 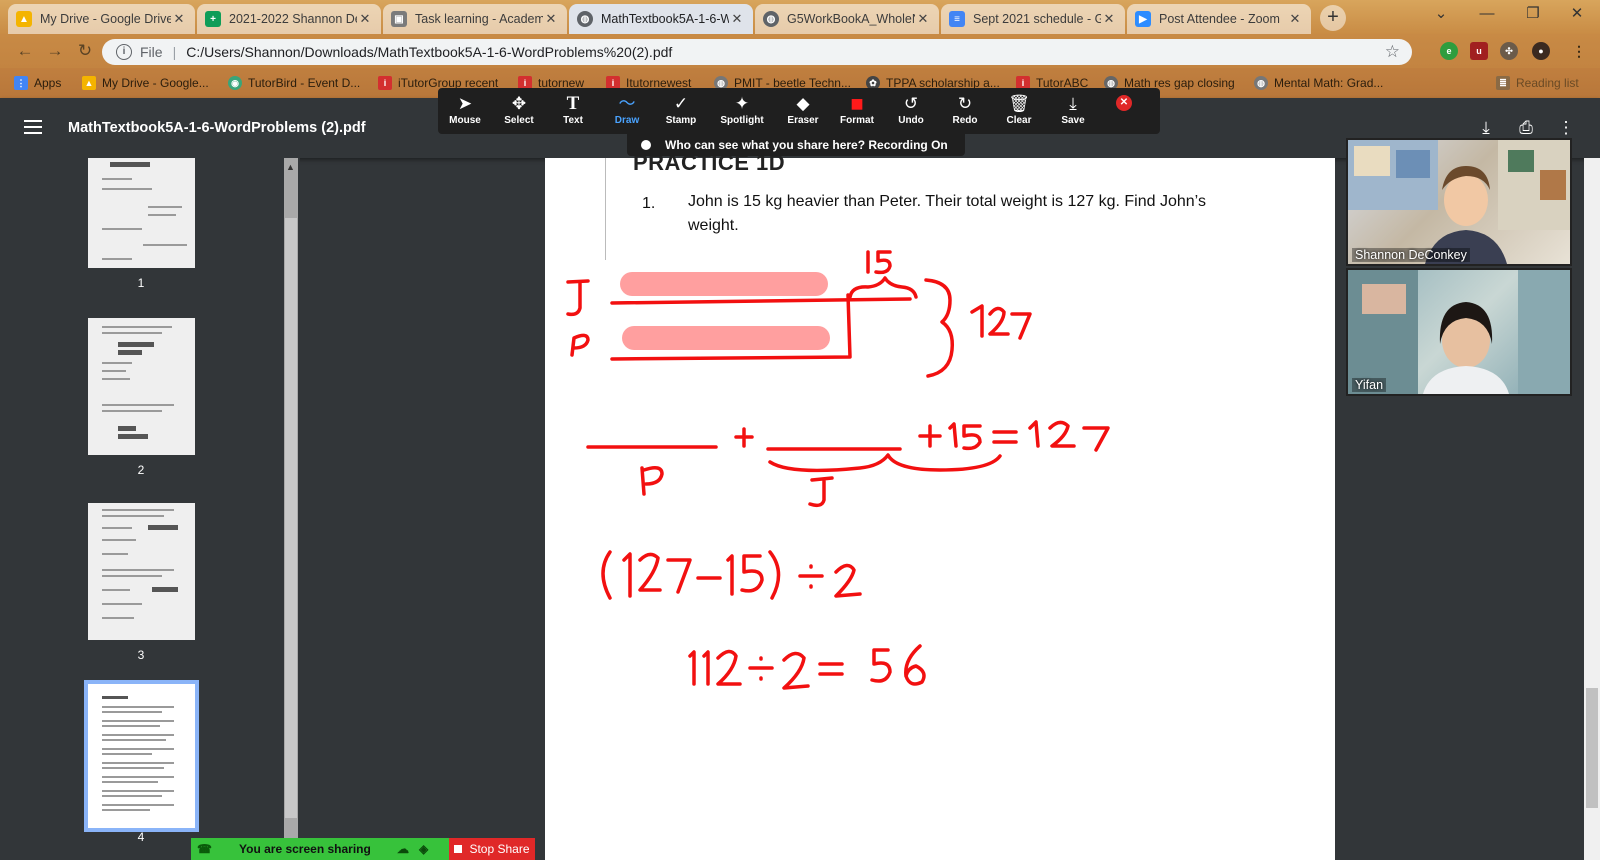 I want to click on tool-eraser: ◆ Eraser, so click(x=803, y=111).